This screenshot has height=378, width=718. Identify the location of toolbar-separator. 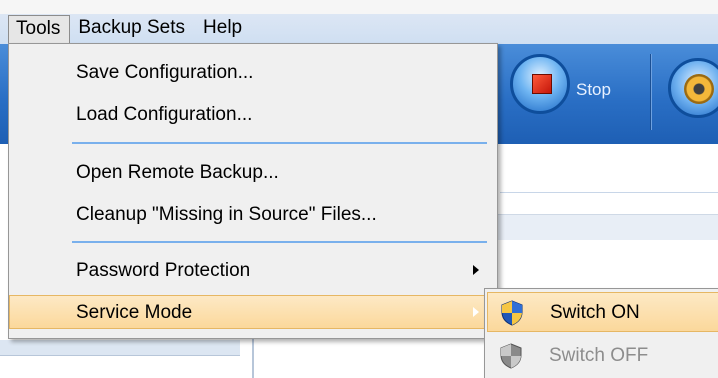
(651, 92).